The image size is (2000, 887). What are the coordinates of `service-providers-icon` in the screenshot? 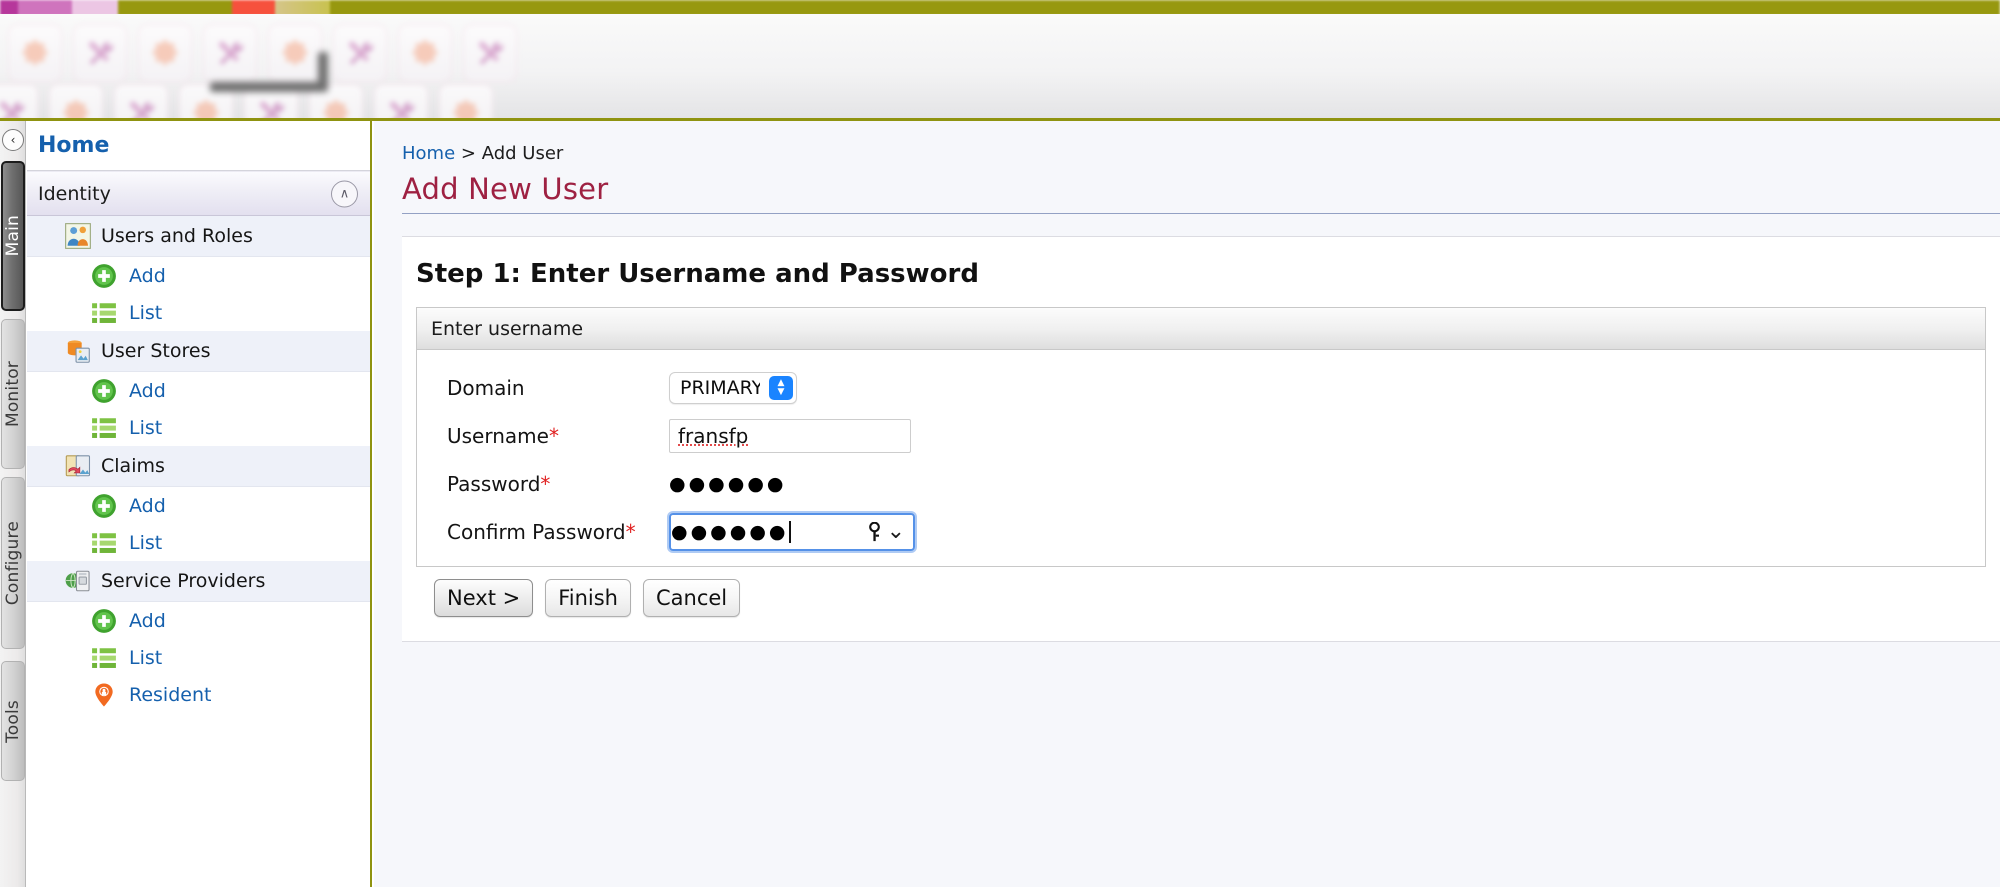 It's located at (77, 581).